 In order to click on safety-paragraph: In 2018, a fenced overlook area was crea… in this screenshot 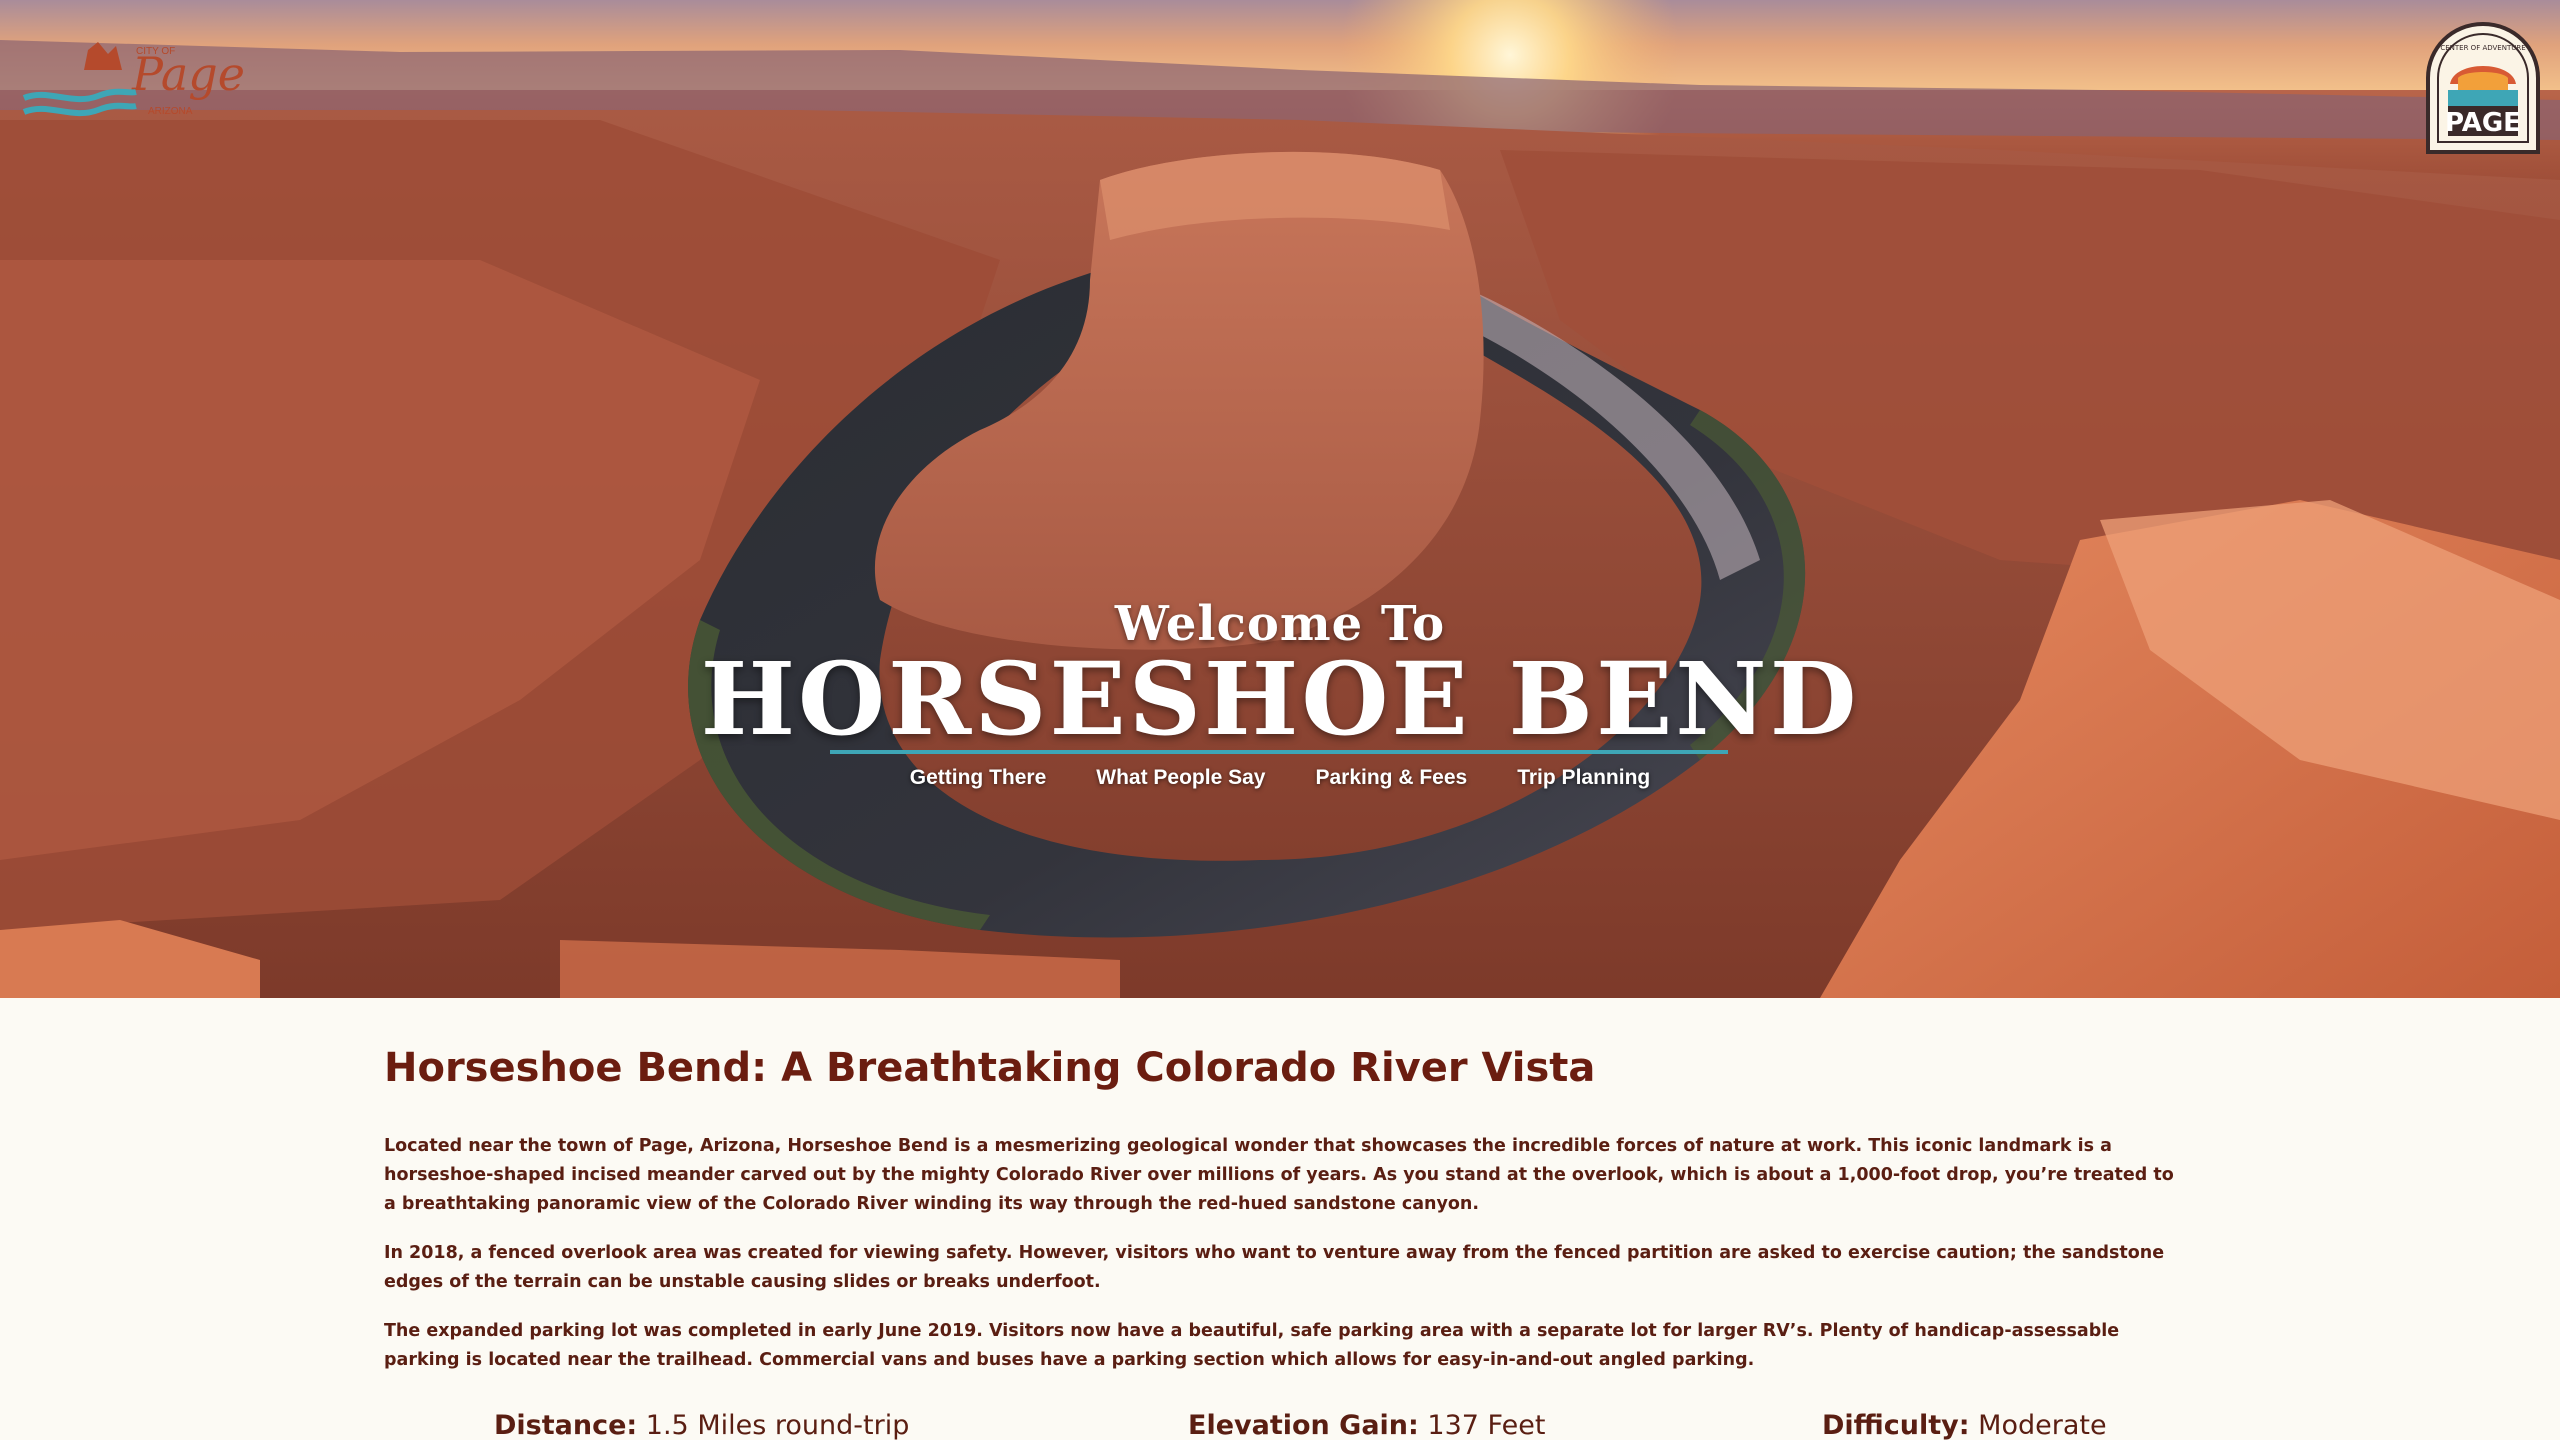, I will do `click(1274, 1267)`.